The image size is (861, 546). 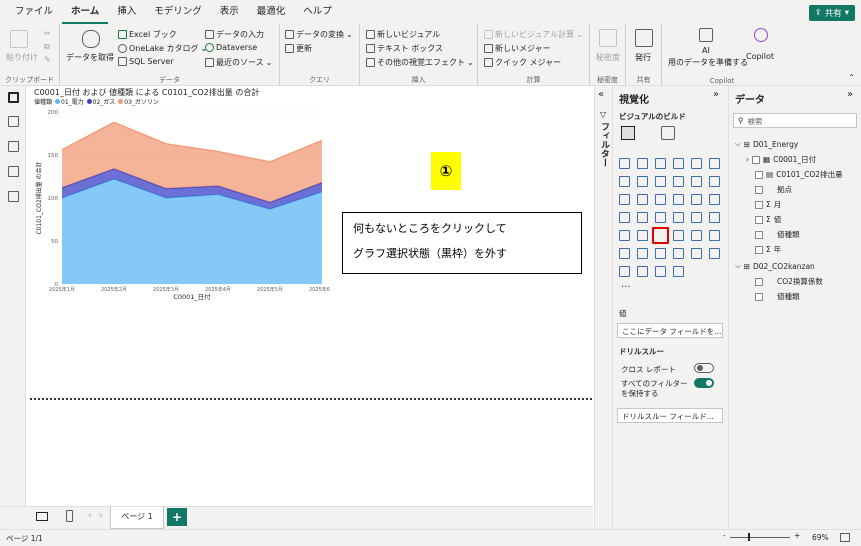 What do you see at coordinates (533, 34) in the screenshot?
I see `new-visual-calc-button: 新しいビジュアル計算 ⌄` at bounding box center [533, 34].